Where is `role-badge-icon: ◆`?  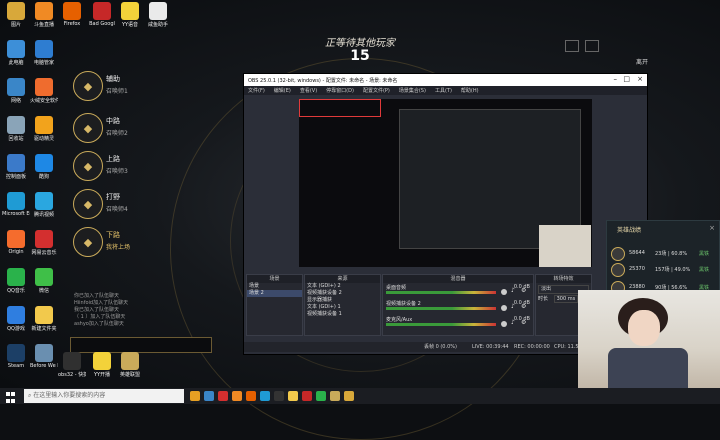
role-badge-icon: ◆ is located at coordinates (88, 204).